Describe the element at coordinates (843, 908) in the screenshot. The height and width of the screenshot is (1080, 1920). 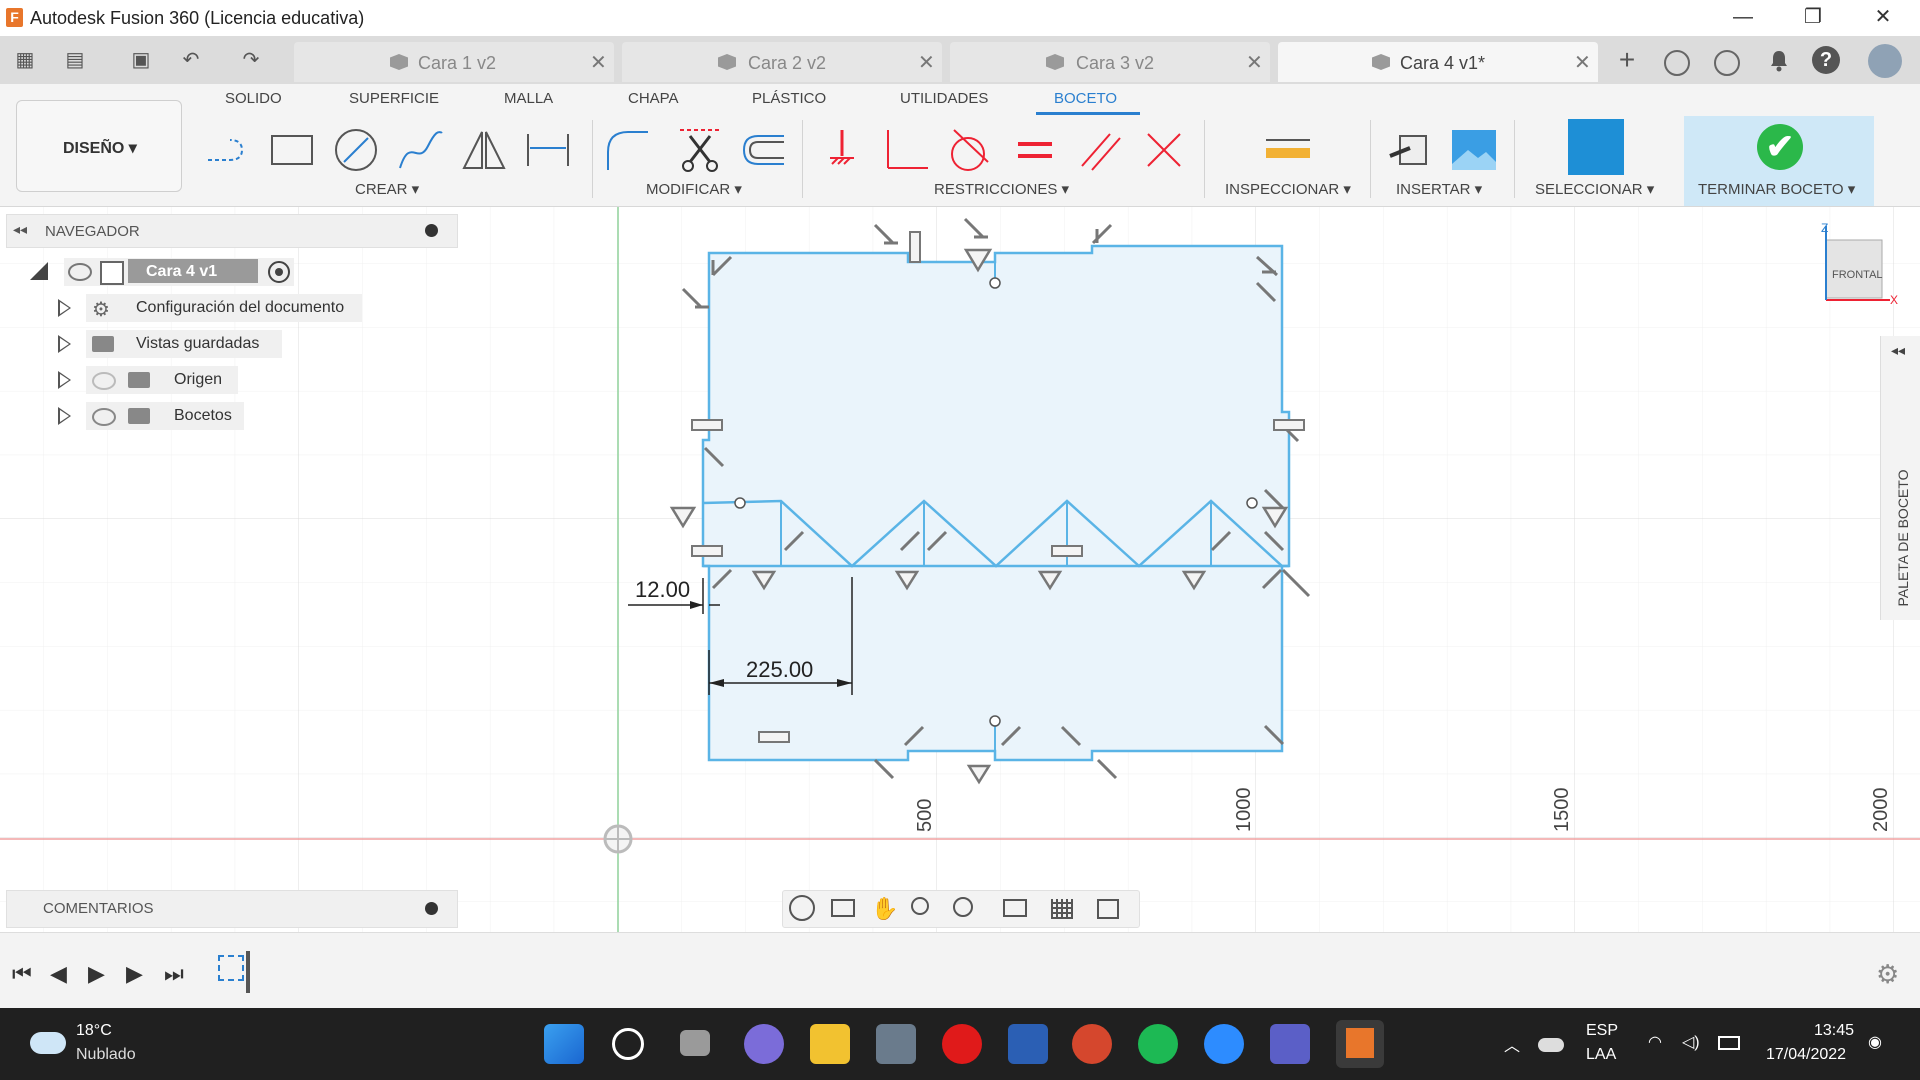
I see `look-at-icon` at that location.